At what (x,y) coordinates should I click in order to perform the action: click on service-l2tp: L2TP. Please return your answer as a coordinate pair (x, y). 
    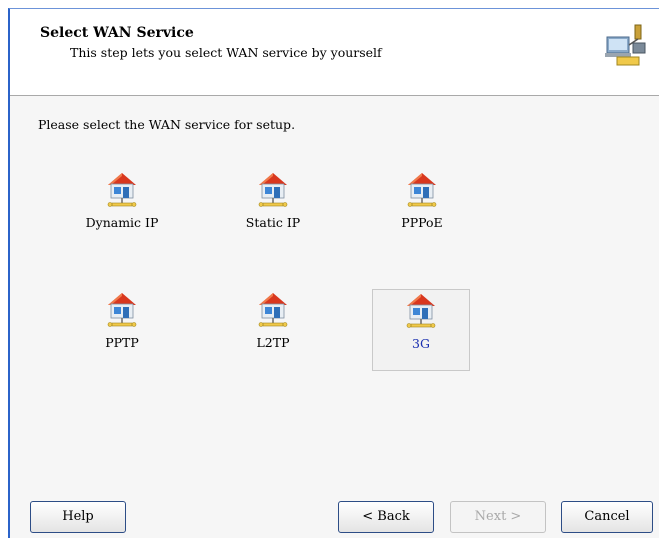
    Looking at the image, I should click on (273, 332).